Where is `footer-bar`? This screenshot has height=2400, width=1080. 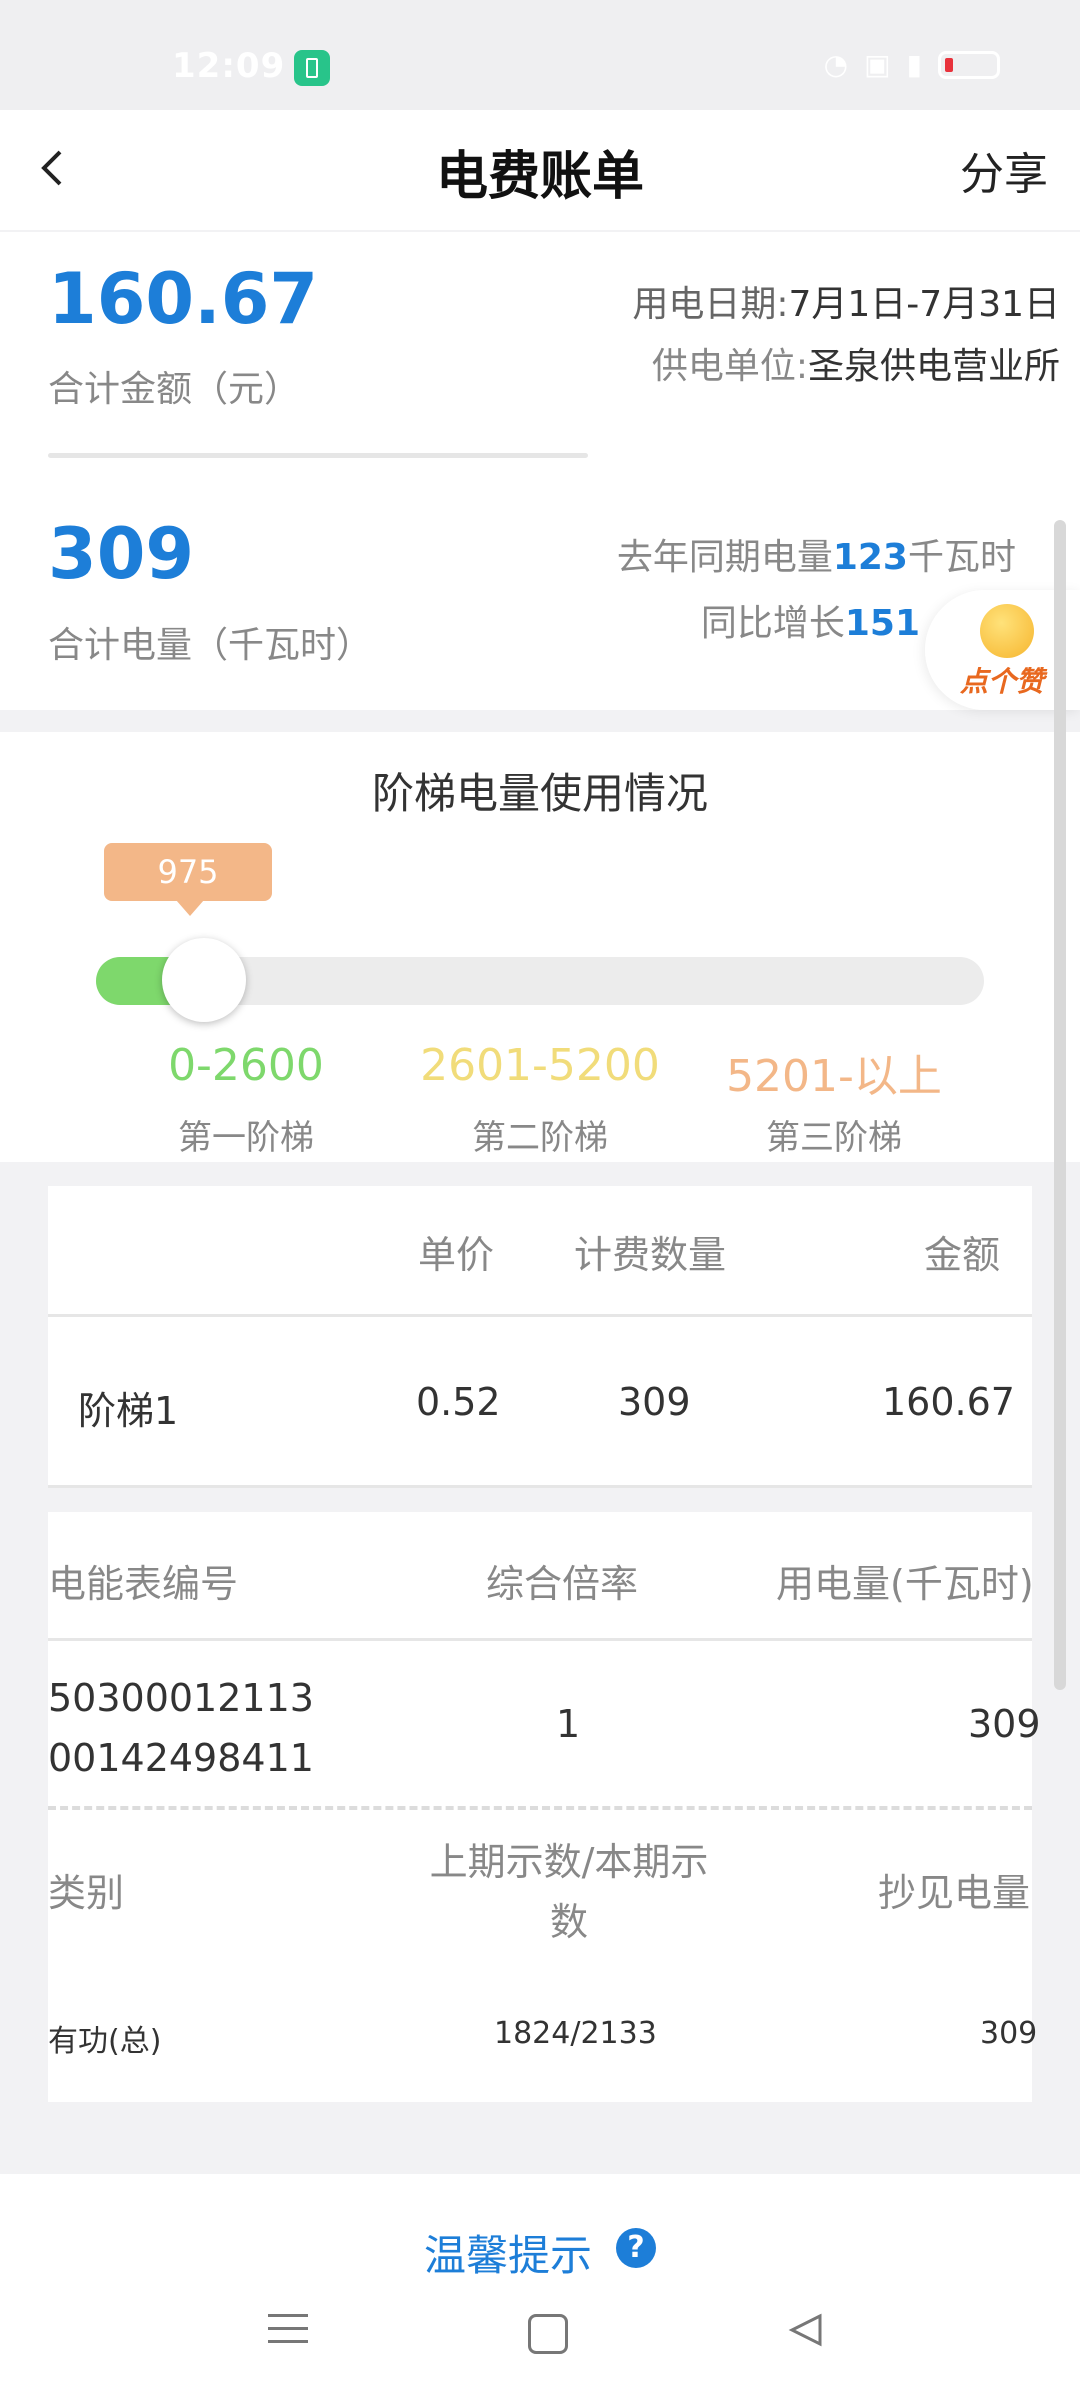 footer-bar is located at coordinates (540, 2287).